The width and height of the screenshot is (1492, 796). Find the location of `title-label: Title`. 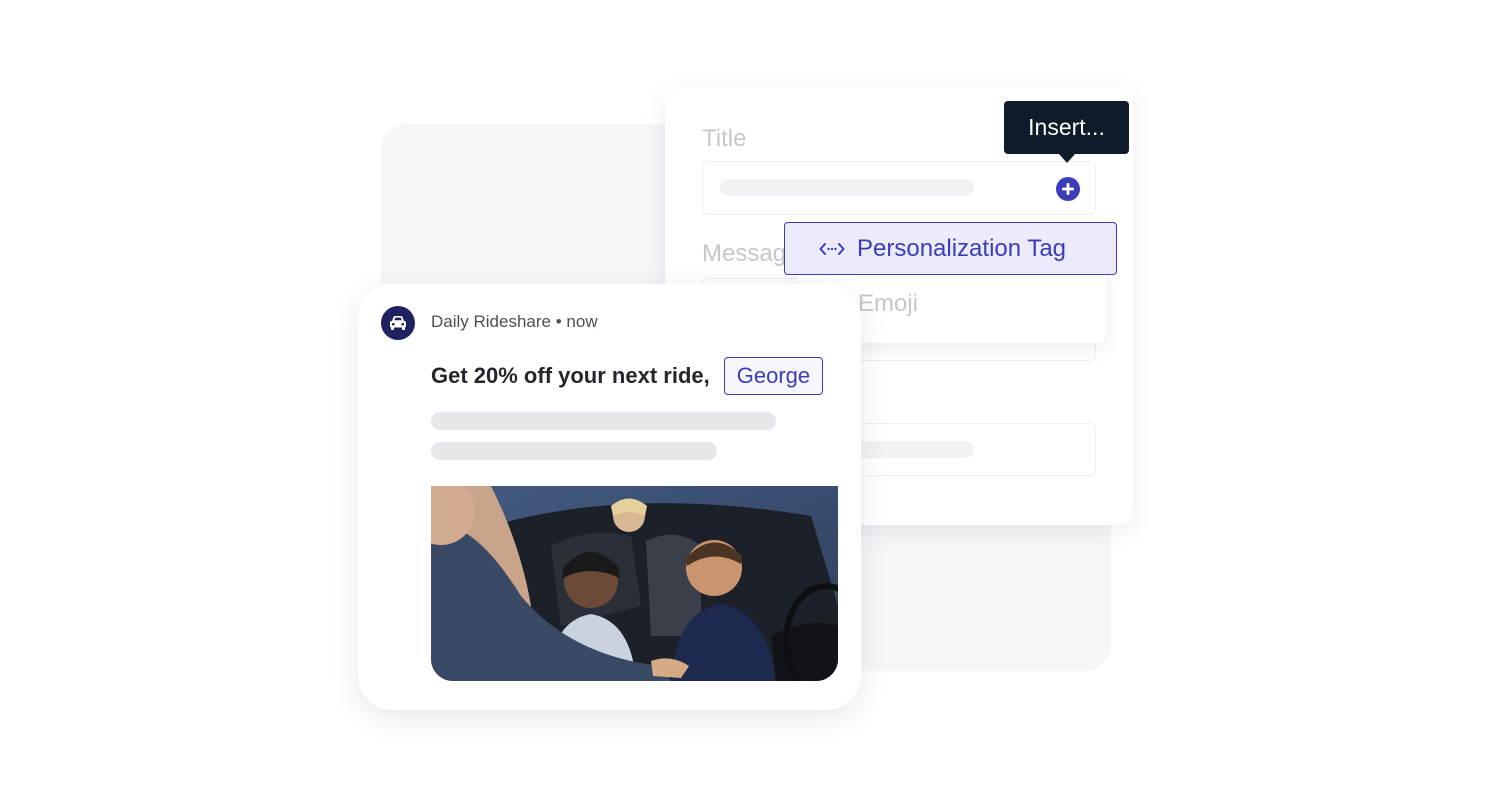

title-label: Title is located at coordinates (724, 138).